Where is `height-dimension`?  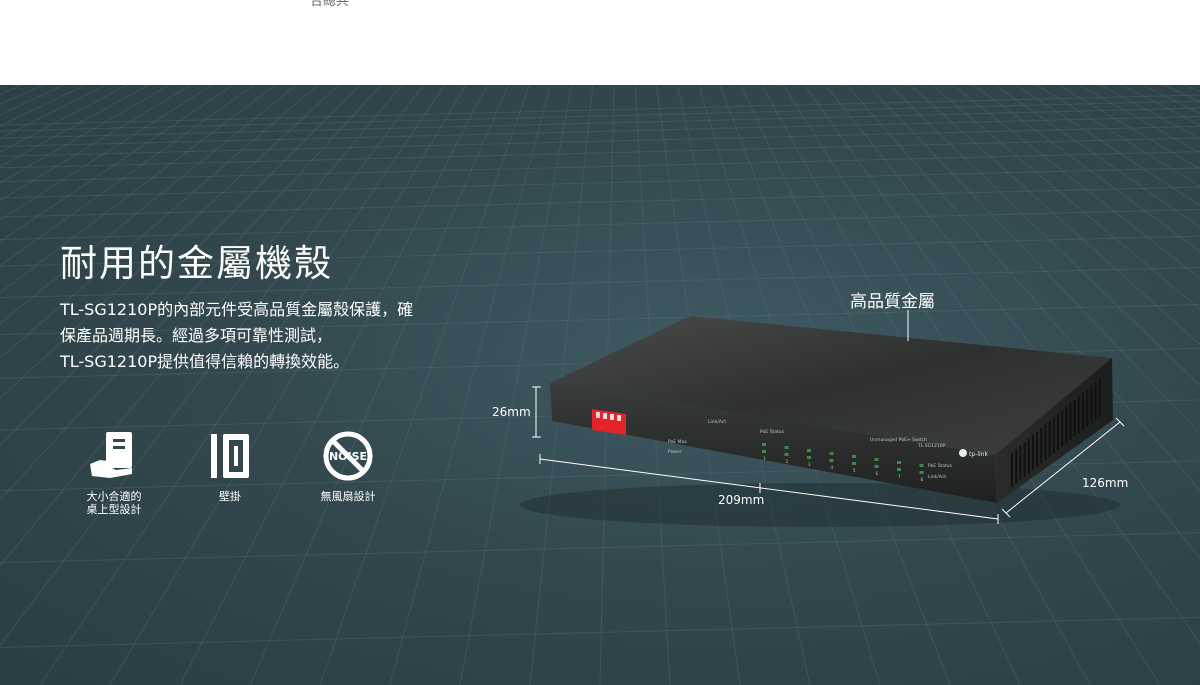
height-dimension is located at coordinates (536, 412).